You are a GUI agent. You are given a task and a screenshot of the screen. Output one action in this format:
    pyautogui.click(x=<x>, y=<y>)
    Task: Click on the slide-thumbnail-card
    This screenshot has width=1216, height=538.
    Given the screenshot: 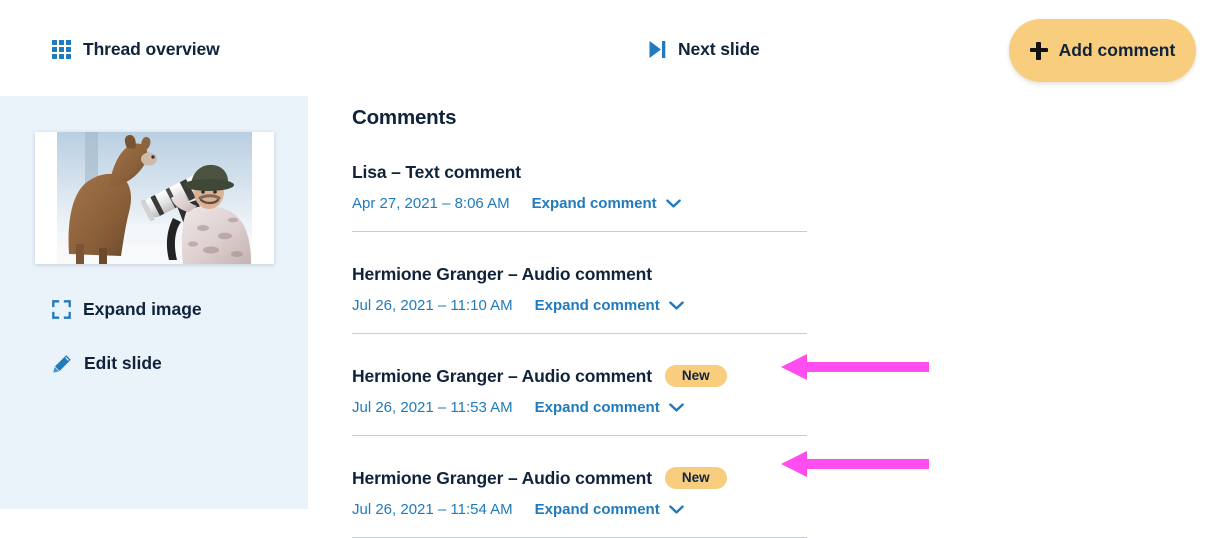 What is the action you would take?
    pyautogui.click(x=154, y=198)
    